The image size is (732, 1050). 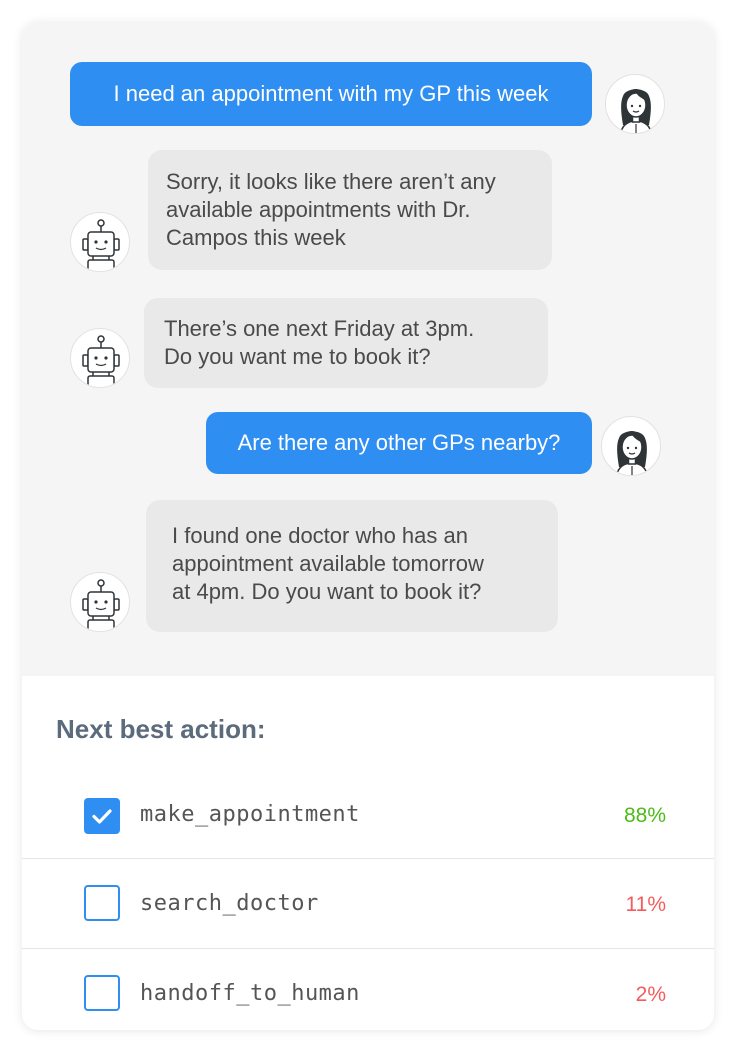 What do you see at coordinates (368, 989) in the screenshot?
I see `action-row-handoff-to-human: handoff_to_human 2%` at bounding box center [368, 989].